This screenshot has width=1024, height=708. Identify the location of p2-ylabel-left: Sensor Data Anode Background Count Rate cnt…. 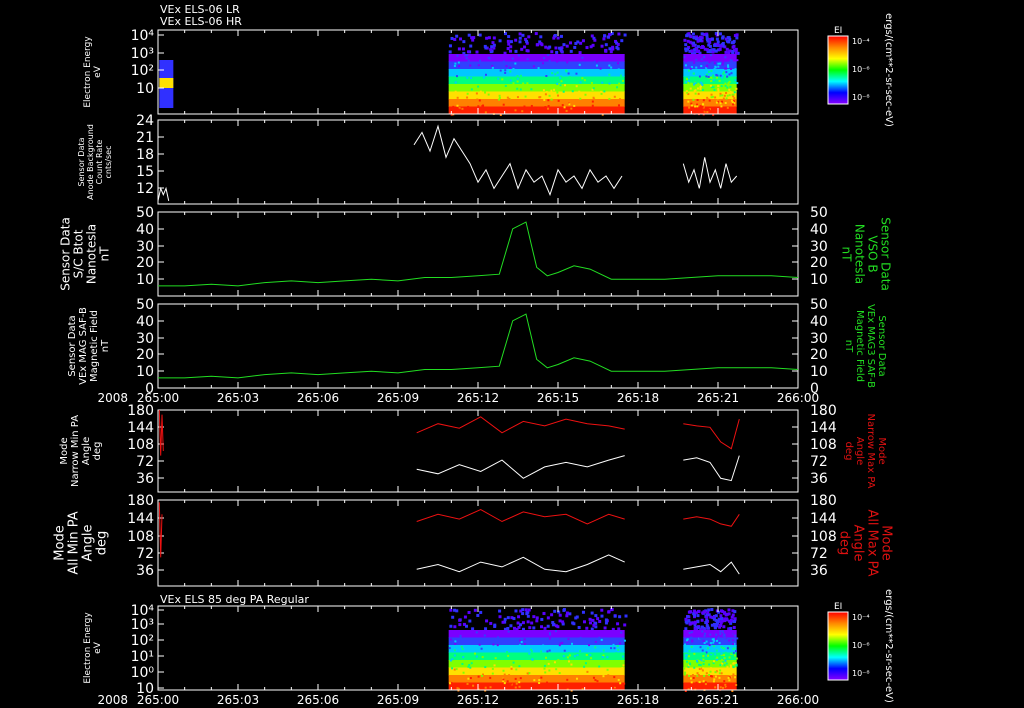
(95, 162).